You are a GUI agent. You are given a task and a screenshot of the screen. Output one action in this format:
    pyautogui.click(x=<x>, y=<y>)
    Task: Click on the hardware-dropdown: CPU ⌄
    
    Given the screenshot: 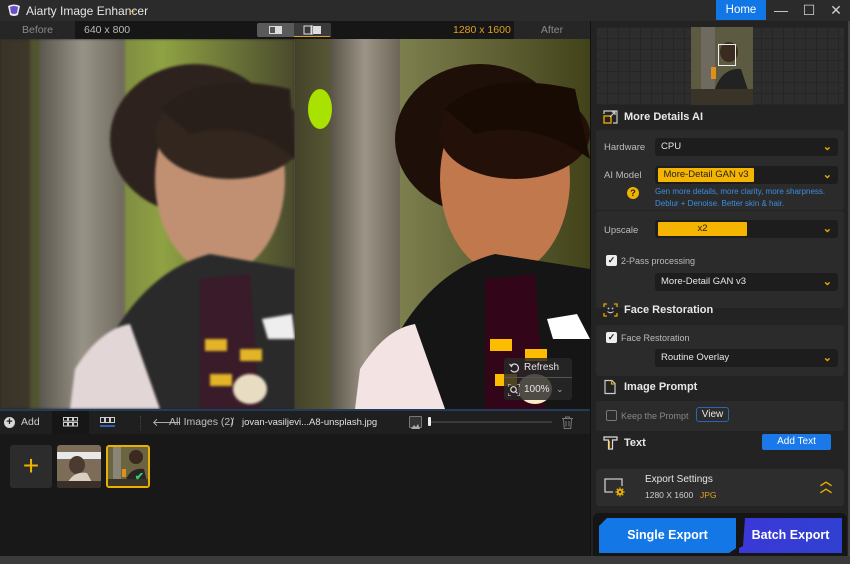 What is the action you would take?
    pyautogui.click(x=746, y=147)
    